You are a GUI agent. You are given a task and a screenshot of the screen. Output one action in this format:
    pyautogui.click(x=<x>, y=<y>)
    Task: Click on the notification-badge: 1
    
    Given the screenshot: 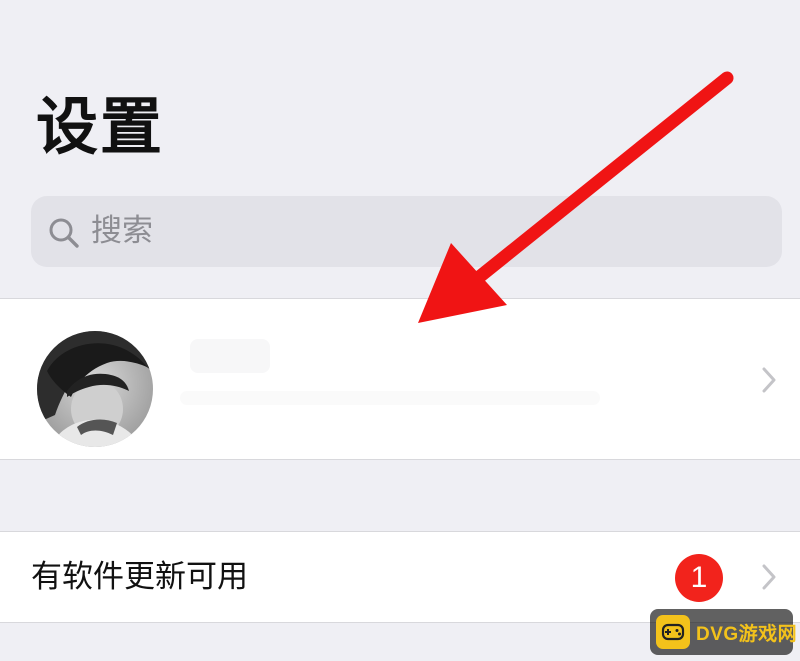 What is the action you would take?
    pyautogui.click(x=699, y=578)
    